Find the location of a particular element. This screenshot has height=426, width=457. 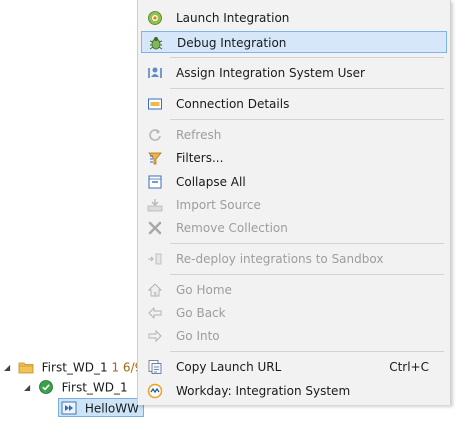

menu-label: Remove Collection is located at coordinates (232, 228).